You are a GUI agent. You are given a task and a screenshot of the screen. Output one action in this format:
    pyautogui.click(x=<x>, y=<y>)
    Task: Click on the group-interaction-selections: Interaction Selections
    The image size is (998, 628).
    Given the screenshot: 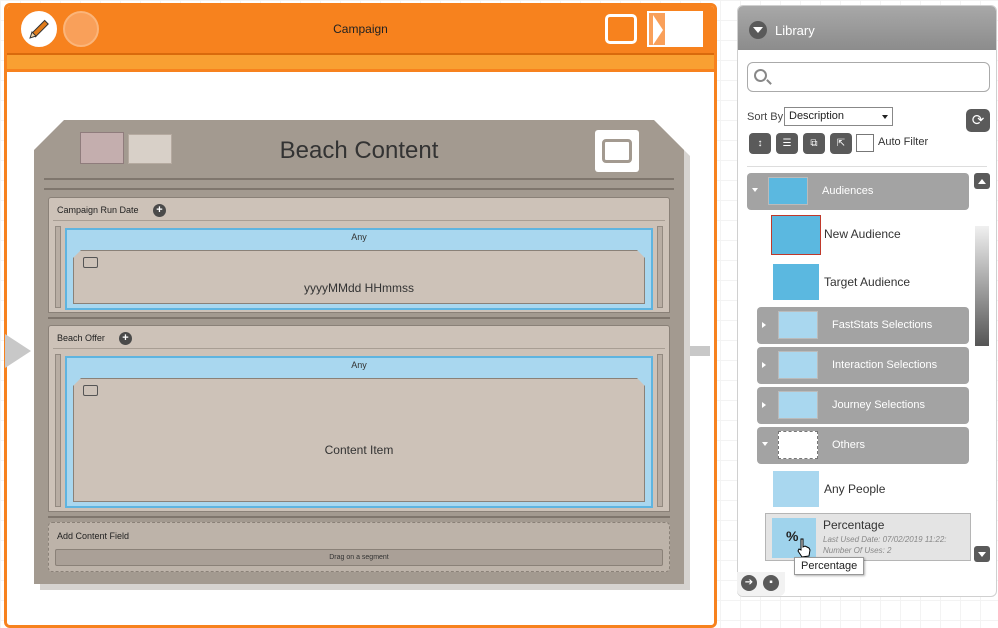 What is the action you would take?
    pyautogui.click(x=863, y=365)
    